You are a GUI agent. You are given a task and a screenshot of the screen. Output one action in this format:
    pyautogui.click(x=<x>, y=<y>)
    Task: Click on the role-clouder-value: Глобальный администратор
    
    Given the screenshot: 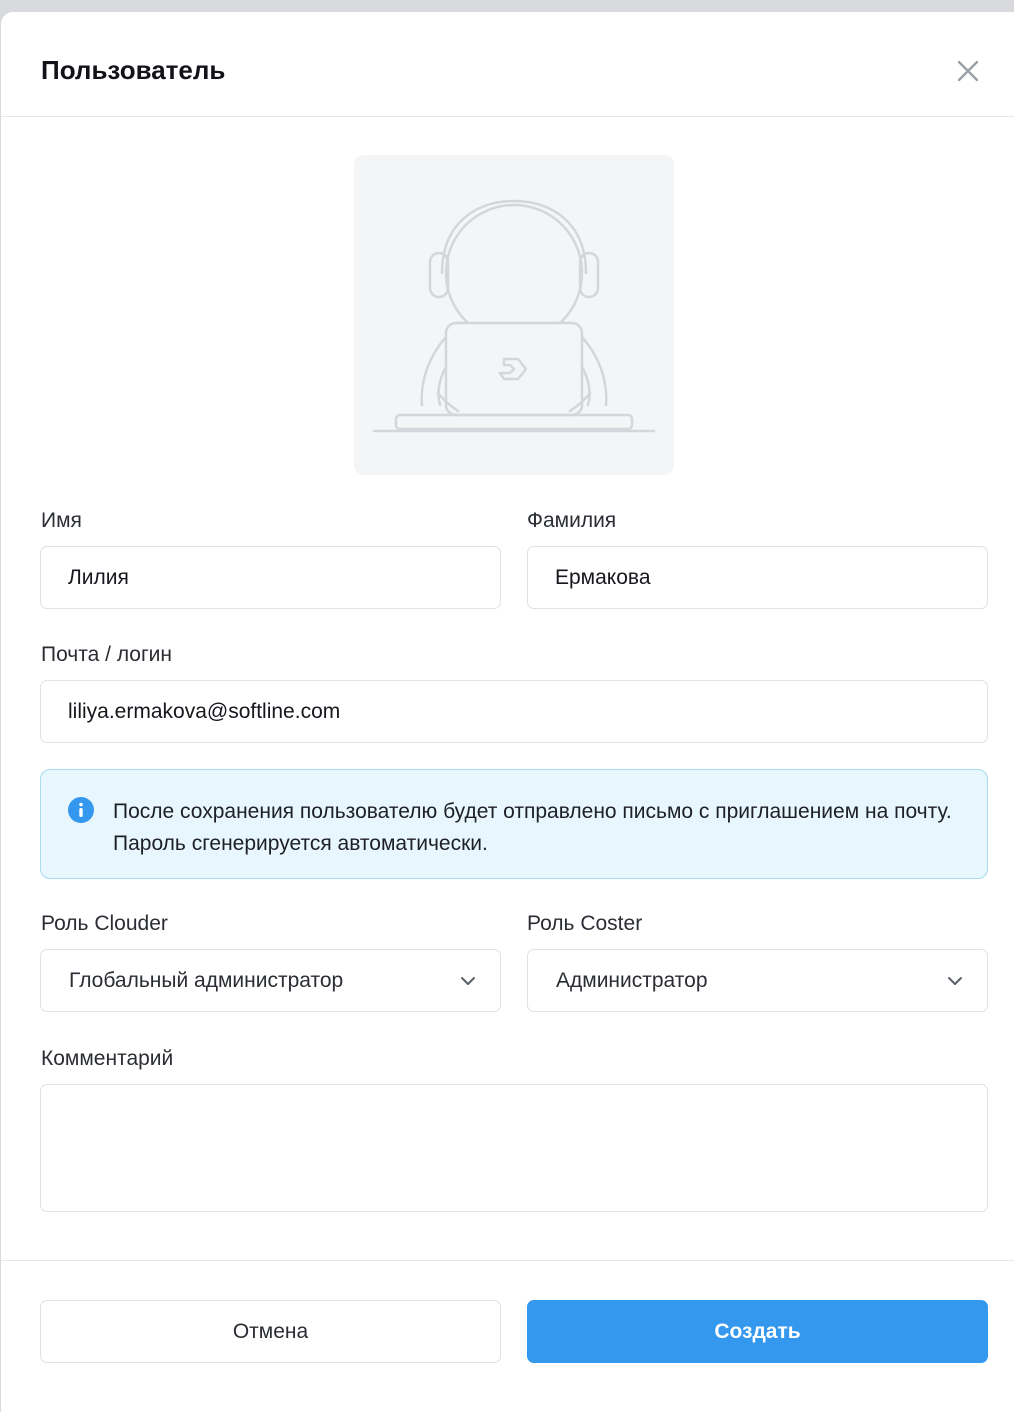 What is the action you would take?
    pyautogui.click(x=206, y=980)
    